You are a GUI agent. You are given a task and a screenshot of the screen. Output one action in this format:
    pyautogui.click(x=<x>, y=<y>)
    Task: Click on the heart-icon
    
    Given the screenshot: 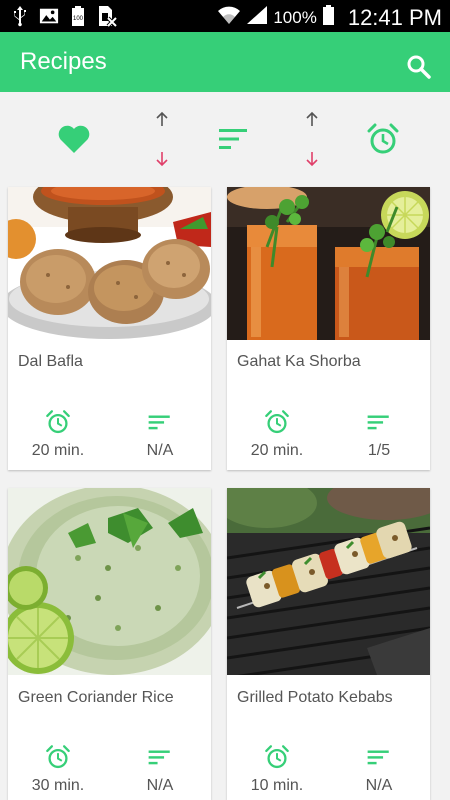 What is the action you would take?
    pyautogui.click(x=74, y=139)
    